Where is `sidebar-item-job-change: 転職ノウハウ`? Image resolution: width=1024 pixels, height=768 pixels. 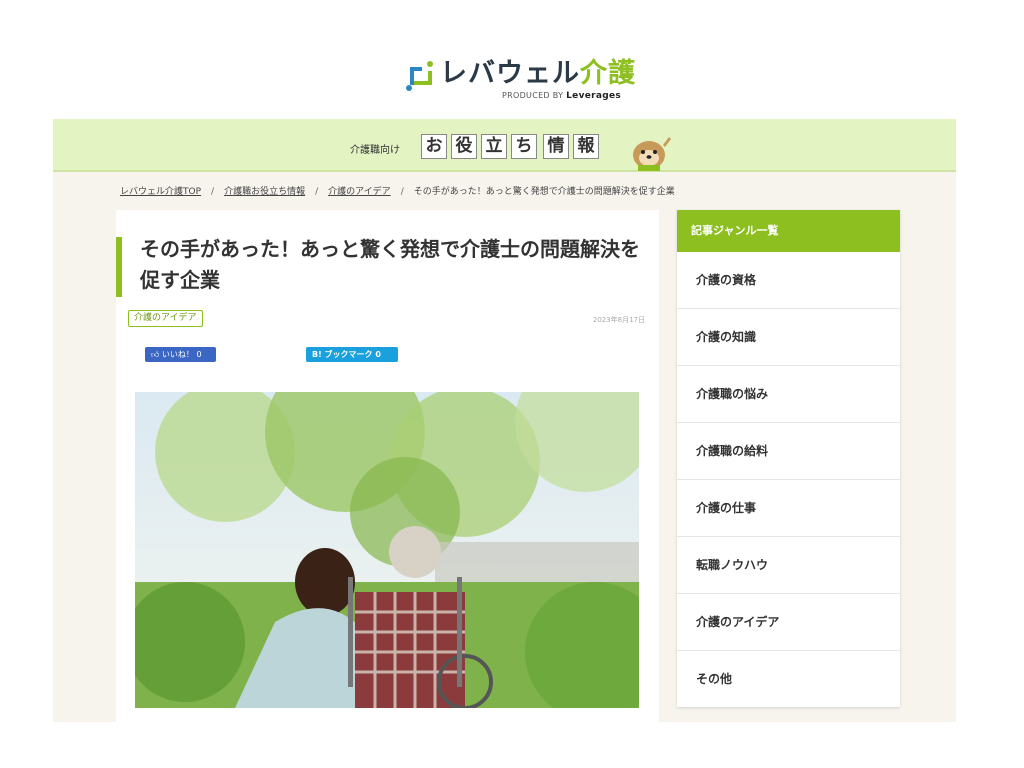 sidebar-item-job-change: 転職ノウハウ is located at coordinates (788, 565).